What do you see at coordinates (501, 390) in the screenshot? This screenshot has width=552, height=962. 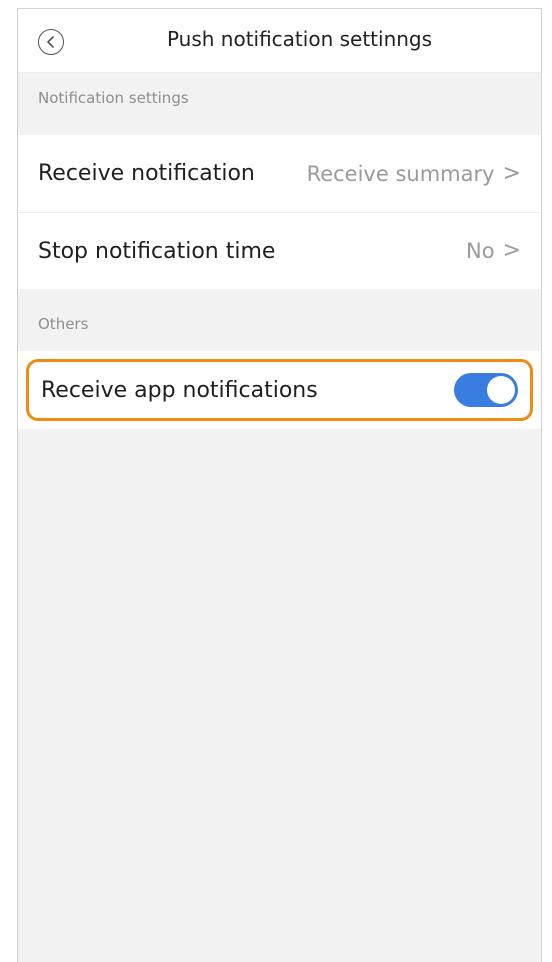 I see `toggle-knob` at bounding box center [501, 390].